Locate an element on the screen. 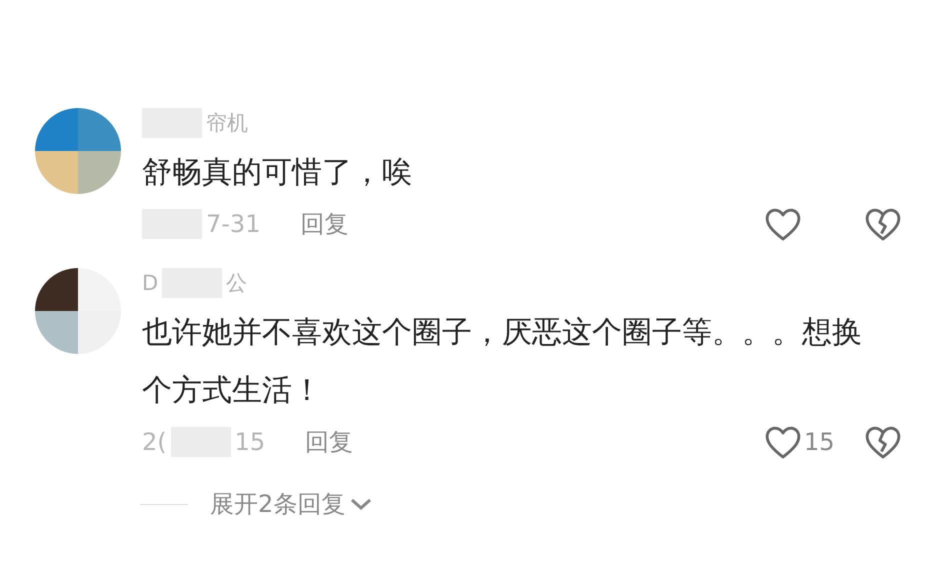  comment-date: 7-31 is located at coordinates (233, 224).